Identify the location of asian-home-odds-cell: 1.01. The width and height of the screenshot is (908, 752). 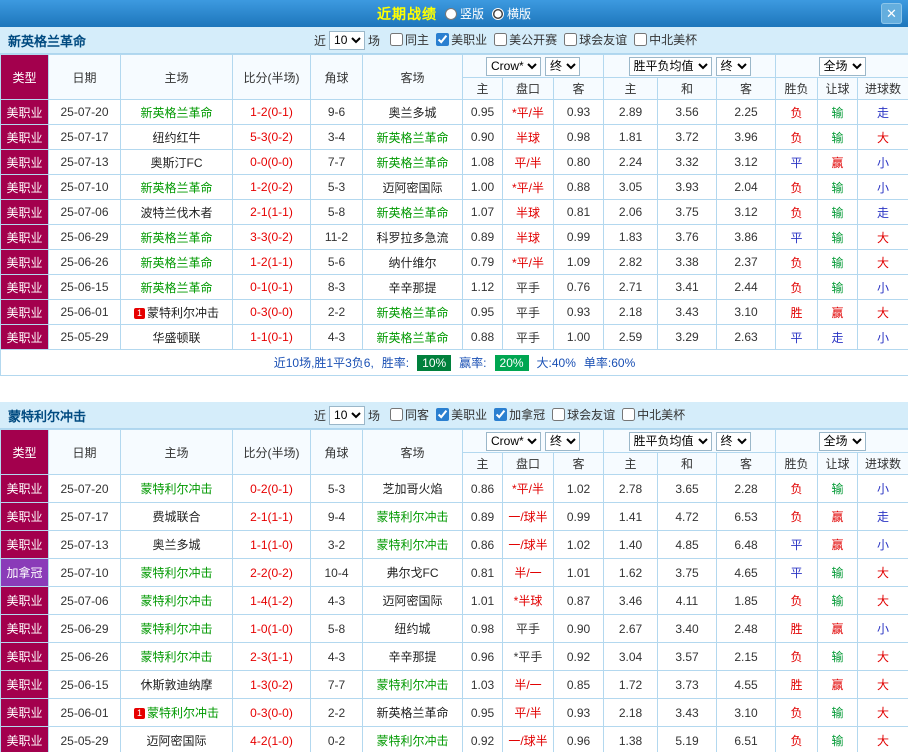
(482, 600).